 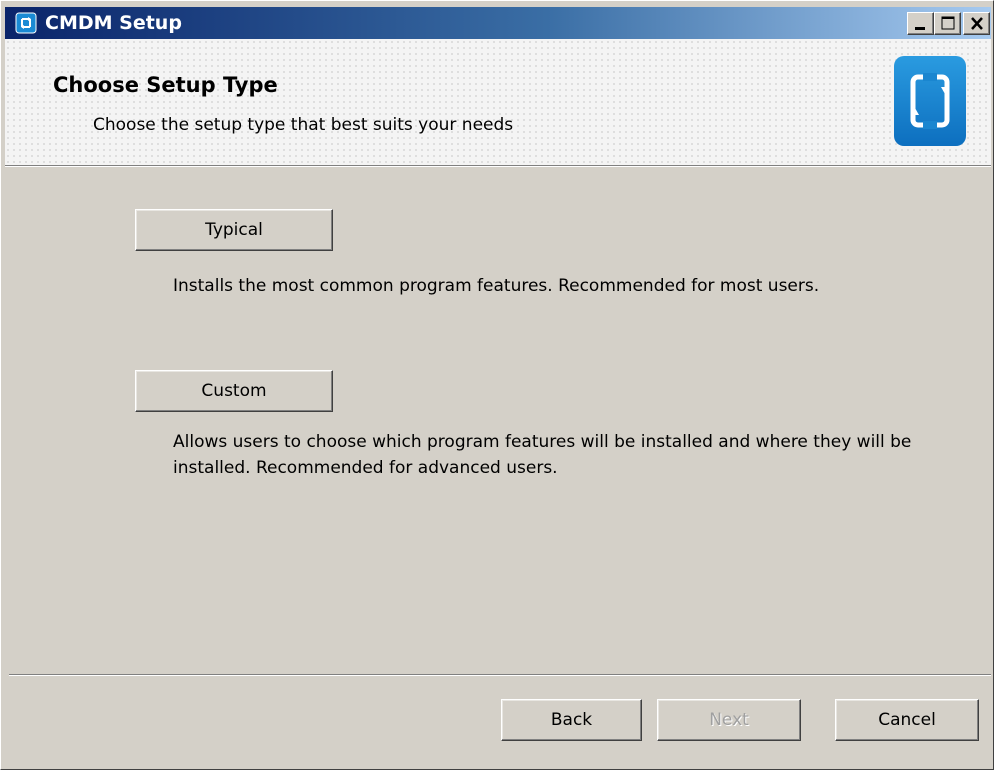 What do you see at coordinates (907, 720) in the screenshot?
I see `cancel-button: Cancel` at bounding box center [907, 720].